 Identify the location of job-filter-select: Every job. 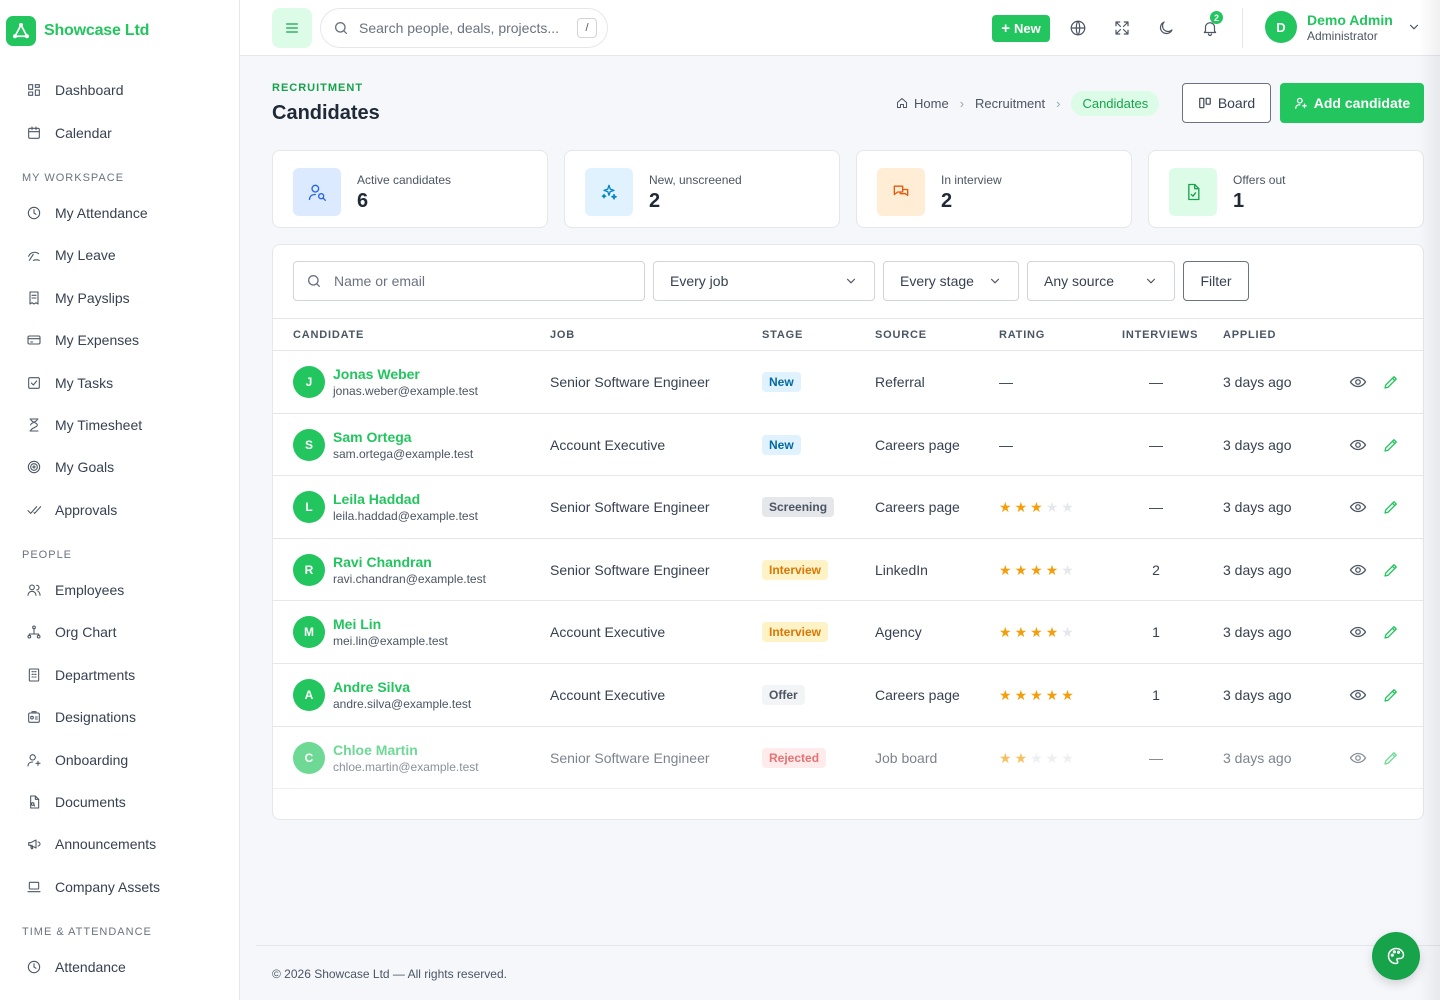
(764, 281).